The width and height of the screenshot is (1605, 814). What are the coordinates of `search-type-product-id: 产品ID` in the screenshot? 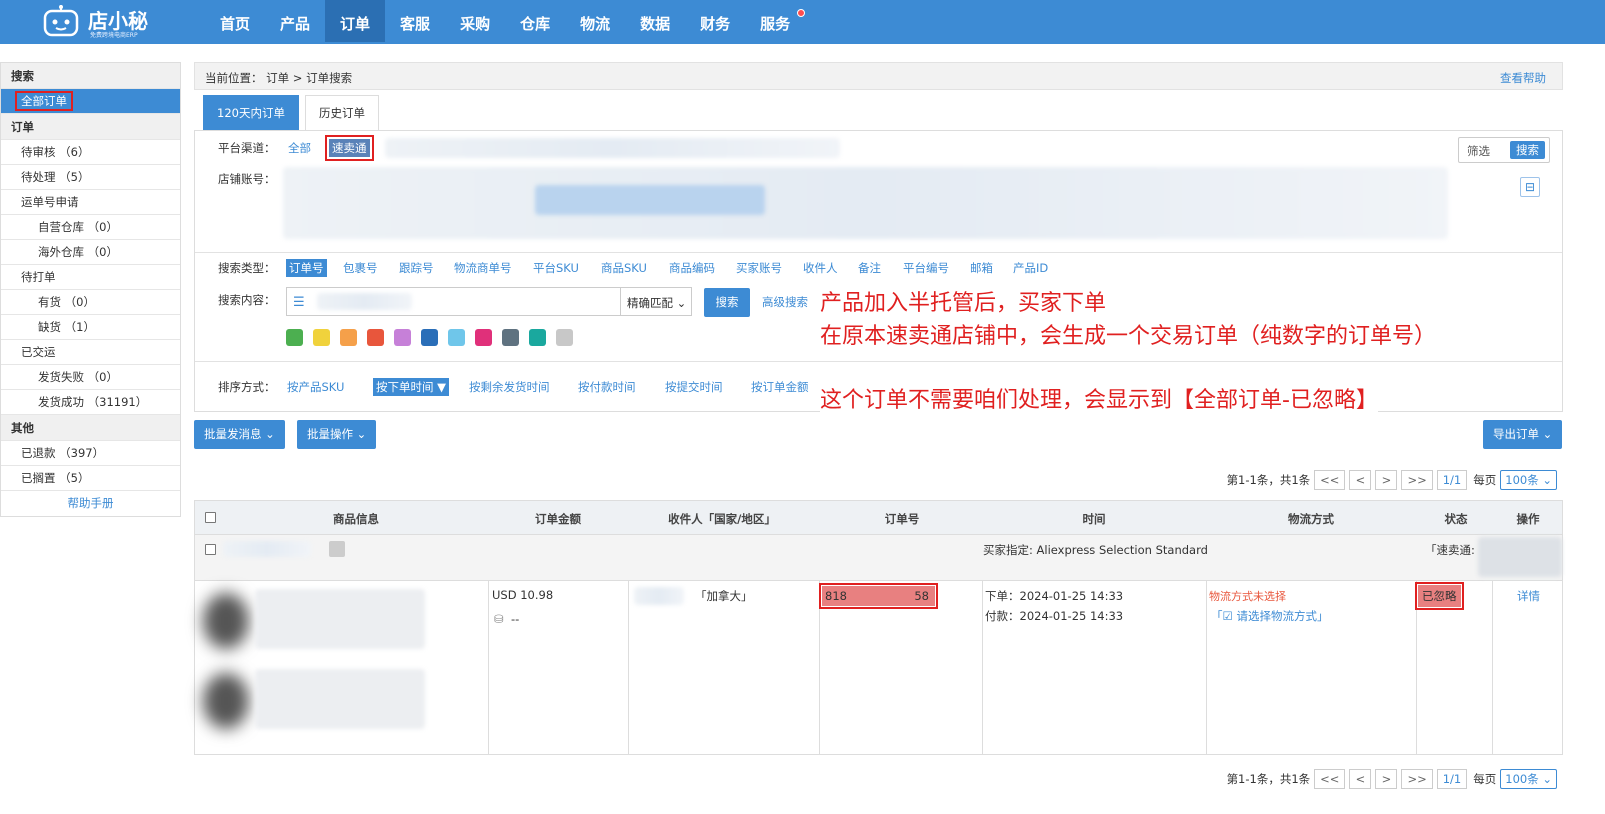 It's located at (1030, 268).